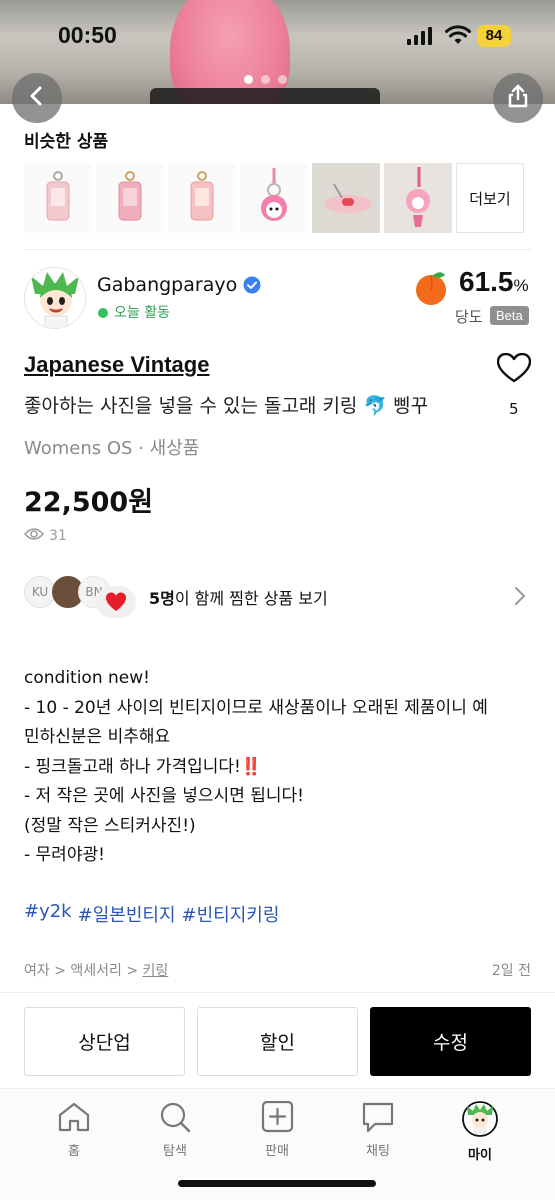  I want to click on edit-button: 수정, so click(450, 1041).